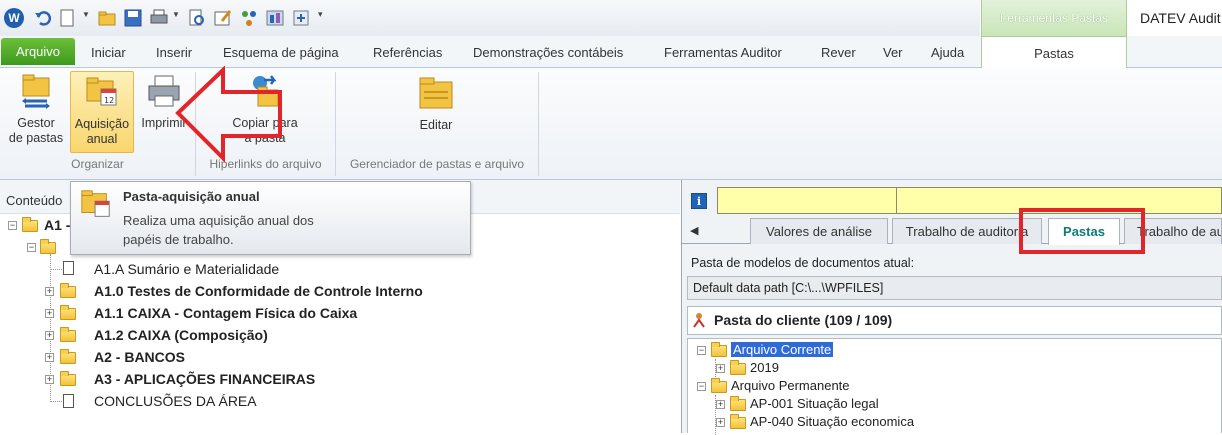 The image size is (1222, 435). Describe the element at coordinates (133, 18) in the screenshot. I see `save-icon` at that location.